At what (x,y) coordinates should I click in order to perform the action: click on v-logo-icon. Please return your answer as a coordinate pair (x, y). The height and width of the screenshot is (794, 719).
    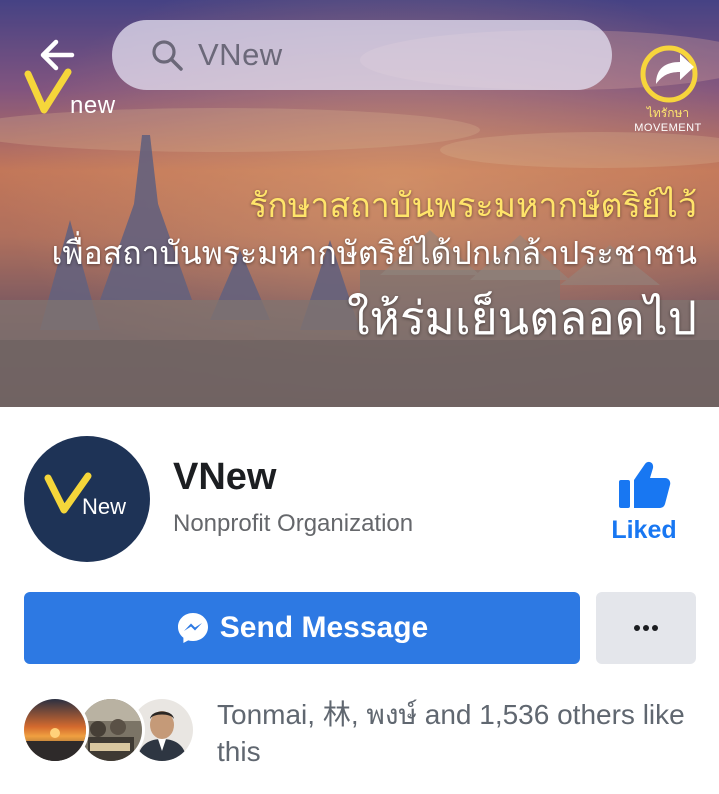
    Looking at the image, I should click on (48, 91).